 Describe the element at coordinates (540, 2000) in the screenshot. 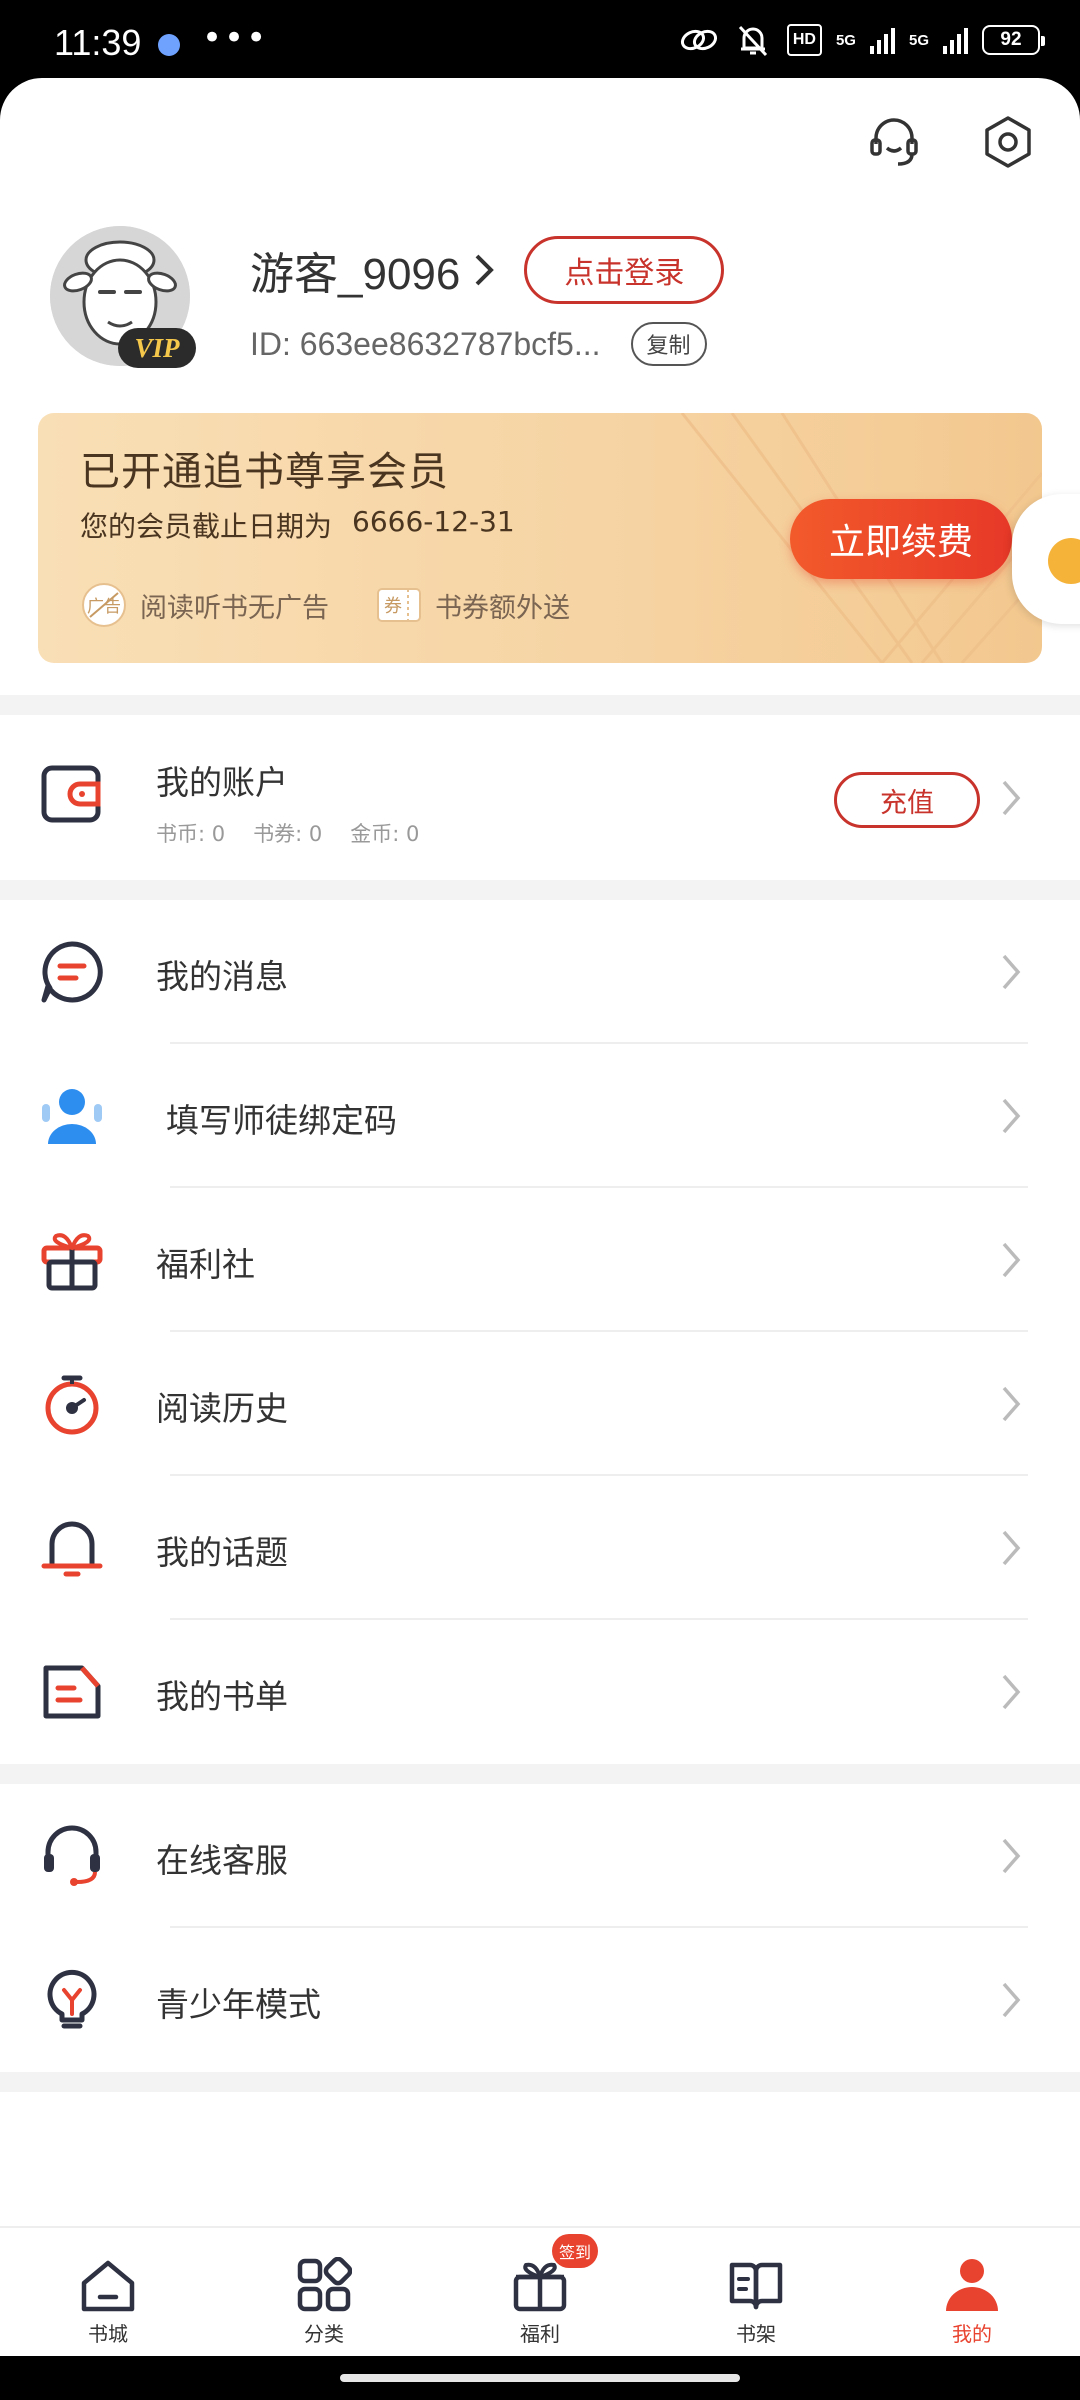

I see `menu-item-teen-mode: 青少年模式` at that location.